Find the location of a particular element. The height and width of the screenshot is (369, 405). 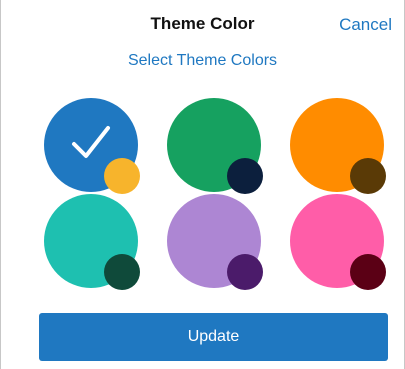

update-button: Update is located at coordinates (213, 337).